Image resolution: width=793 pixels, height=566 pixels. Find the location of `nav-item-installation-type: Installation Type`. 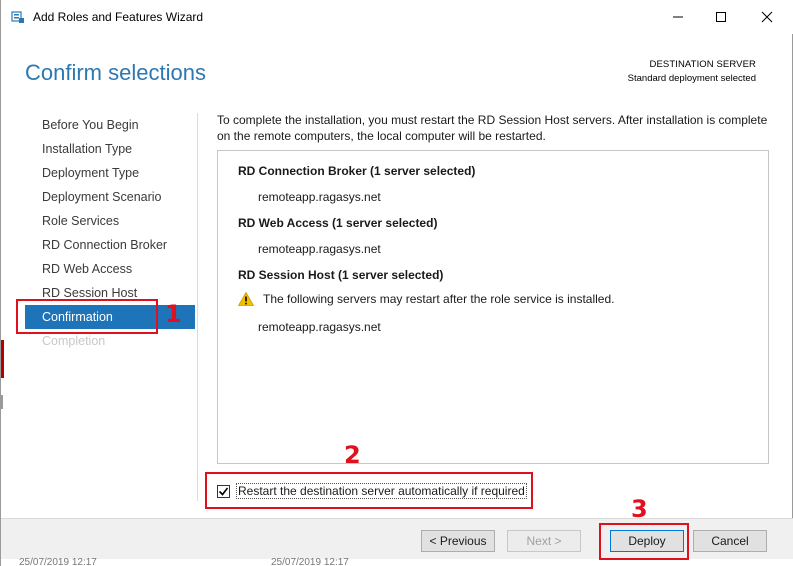

nav-item-installation-type: Installation Type is located at coordinates (110, 149).